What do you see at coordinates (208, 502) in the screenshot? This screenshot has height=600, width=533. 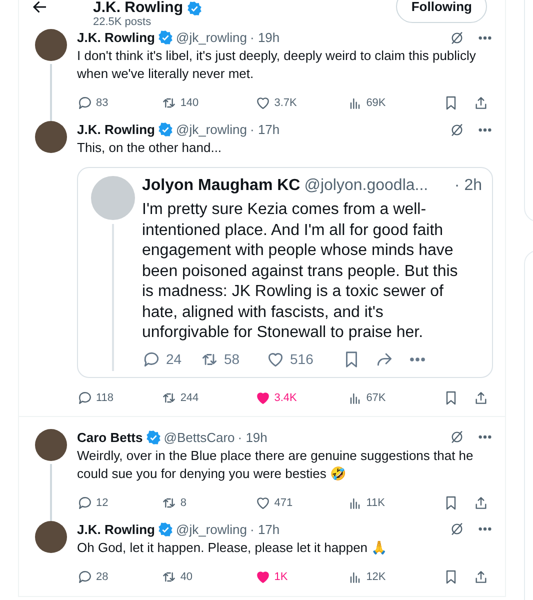 I see `repost-button: 8` at bounding box center [208, 502].